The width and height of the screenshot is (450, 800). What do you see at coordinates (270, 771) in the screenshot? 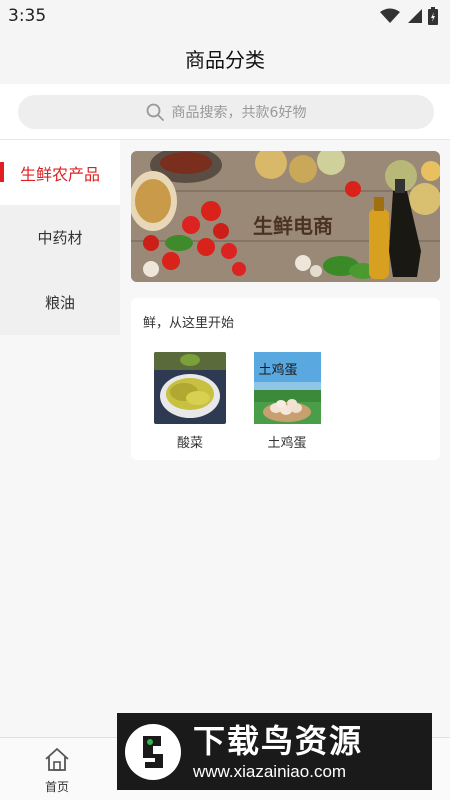
I see `watermark-url: www.xiazainiao.com` at bounding box center [270, 771].